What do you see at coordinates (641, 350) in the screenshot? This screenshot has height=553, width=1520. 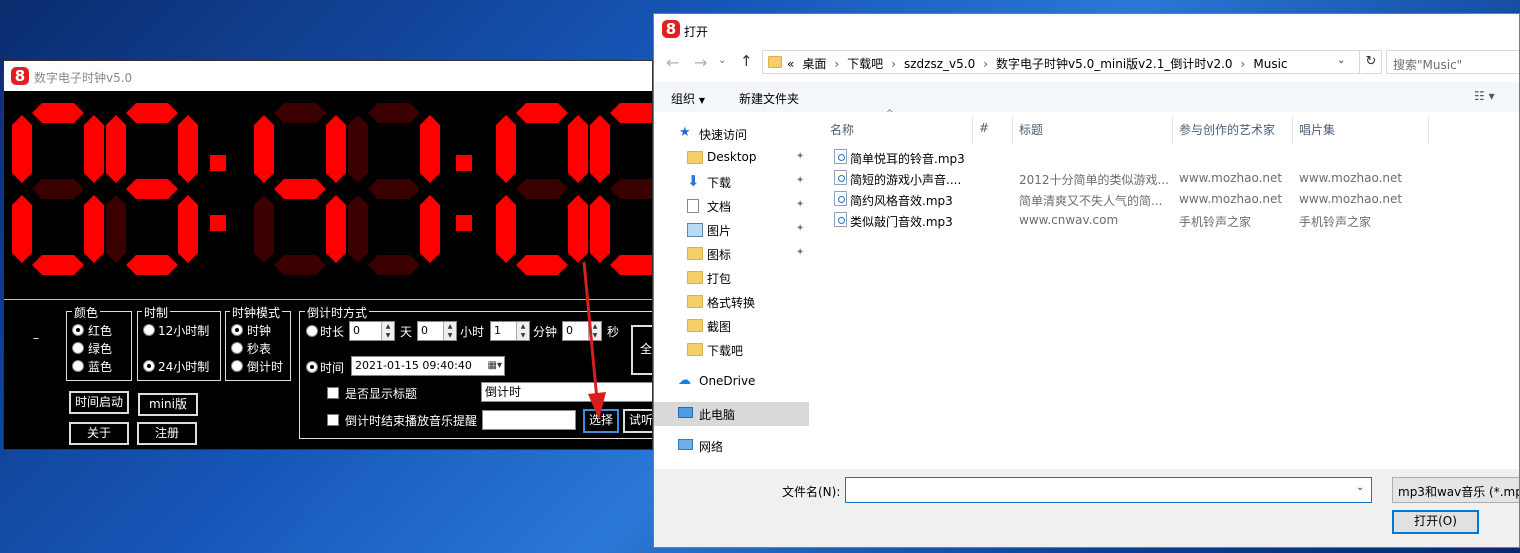 I see `fullscreen-button: 全` at bounding box center [641, 350].